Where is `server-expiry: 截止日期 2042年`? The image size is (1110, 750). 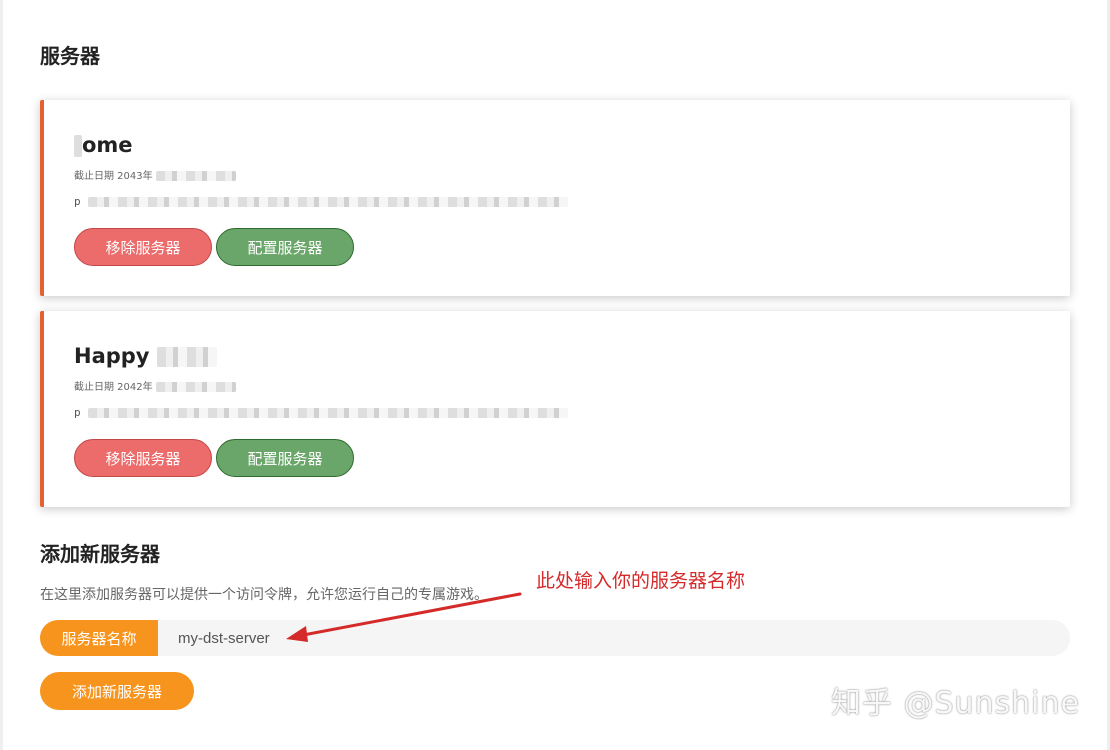
server-expiry: 截止日期 2042年 is located at coordinates (155, 388).